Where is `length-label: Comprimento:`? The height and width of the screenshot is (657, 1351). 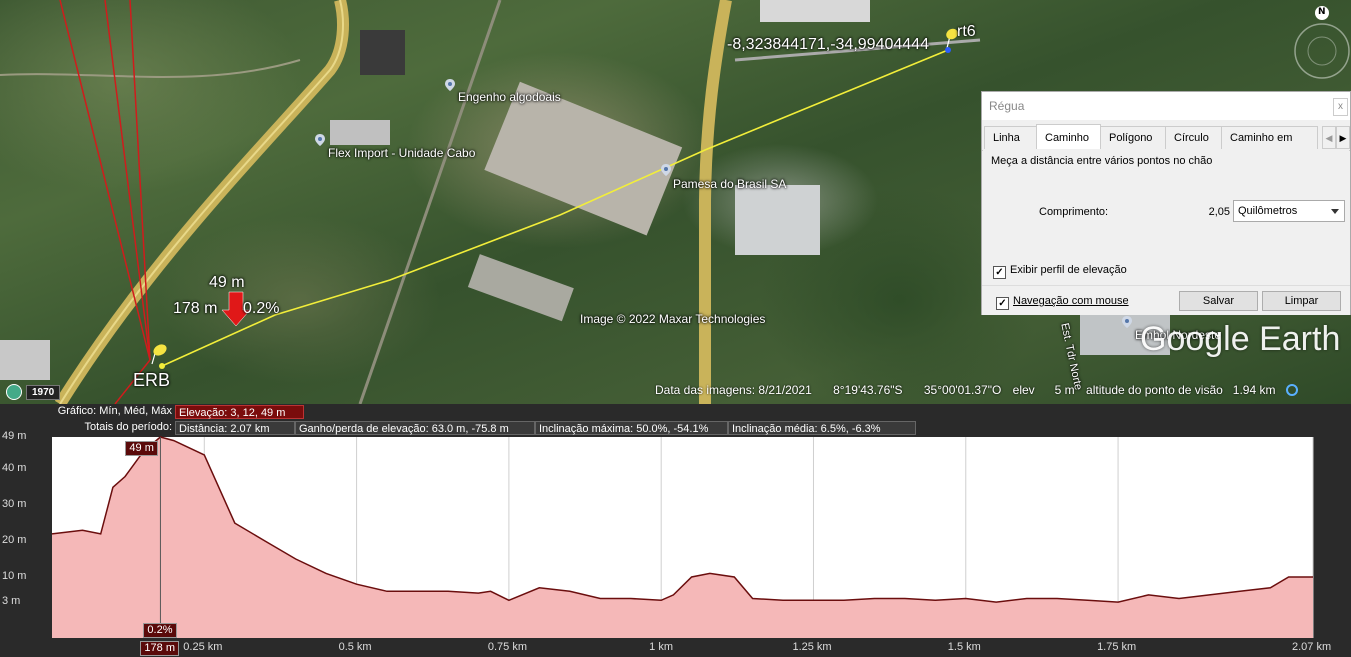
length-label: Comprimento: is located at coordinates (1074, 212).